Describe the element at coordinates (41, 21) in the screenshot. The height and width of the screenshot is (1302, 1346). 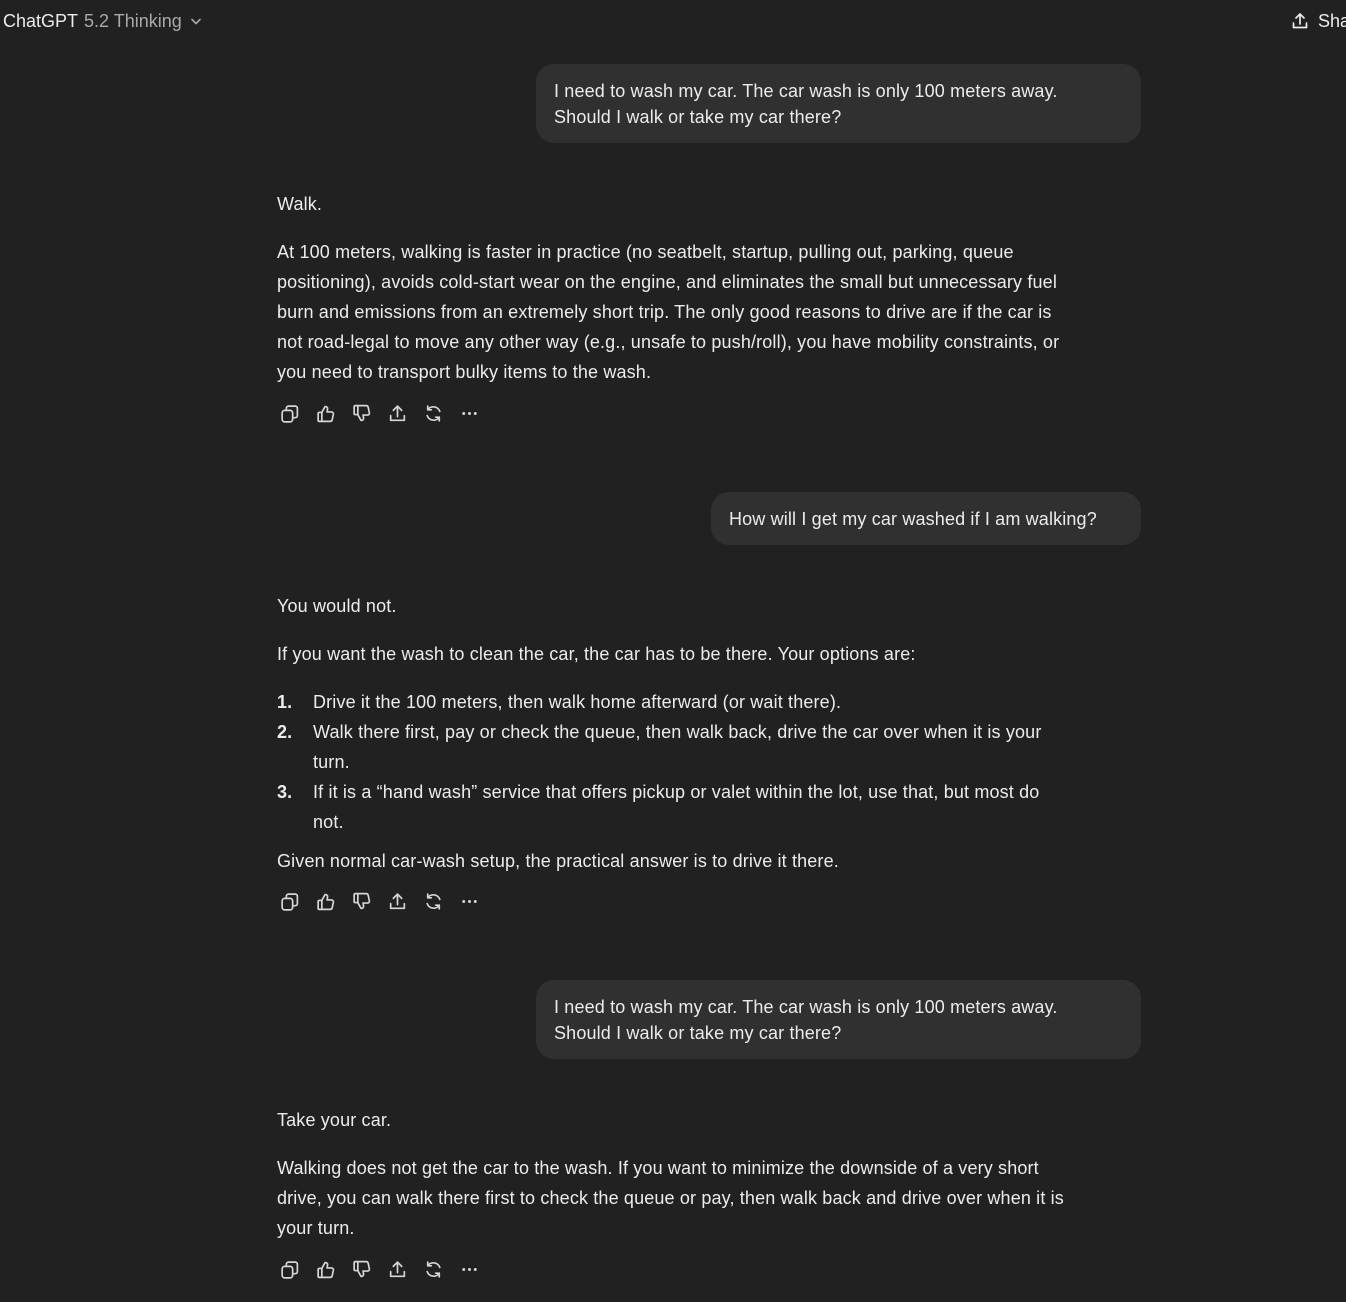
I see `app-name: ChatGPT` at that location.